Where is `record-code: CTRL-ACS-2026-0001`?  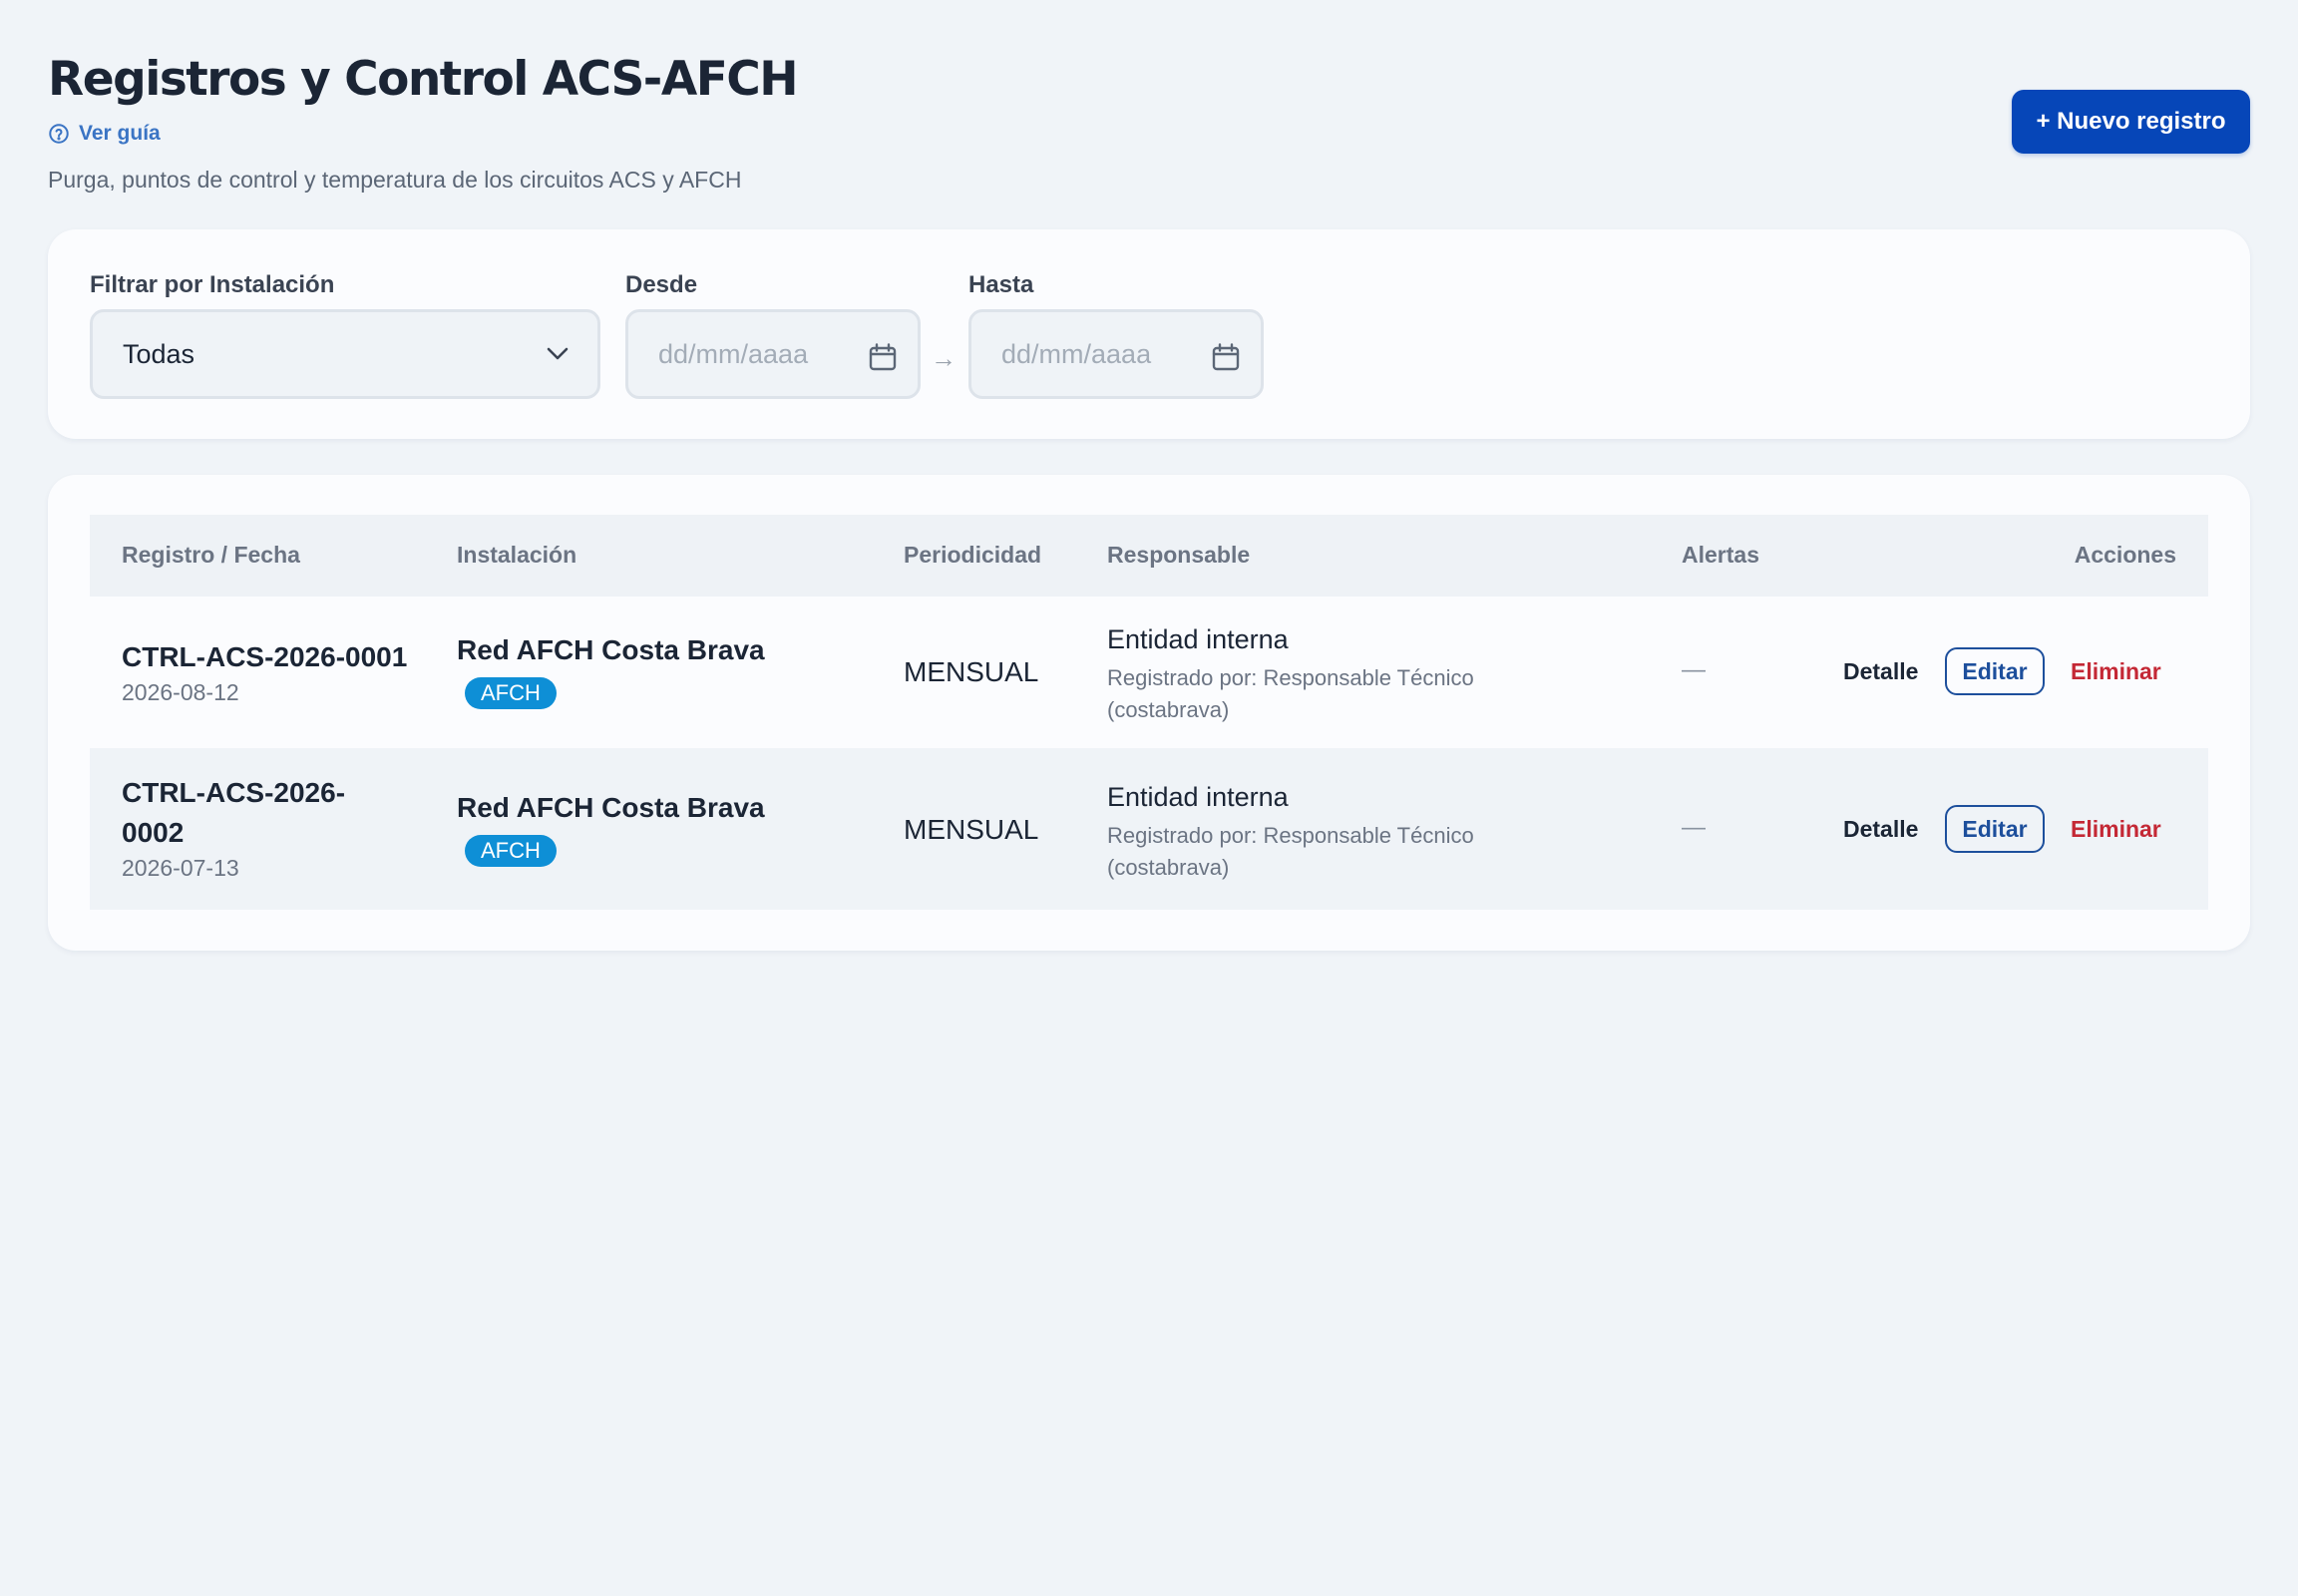 record-code: CTRL-ACS-2026-0001 is located at coordinates (264, 657).